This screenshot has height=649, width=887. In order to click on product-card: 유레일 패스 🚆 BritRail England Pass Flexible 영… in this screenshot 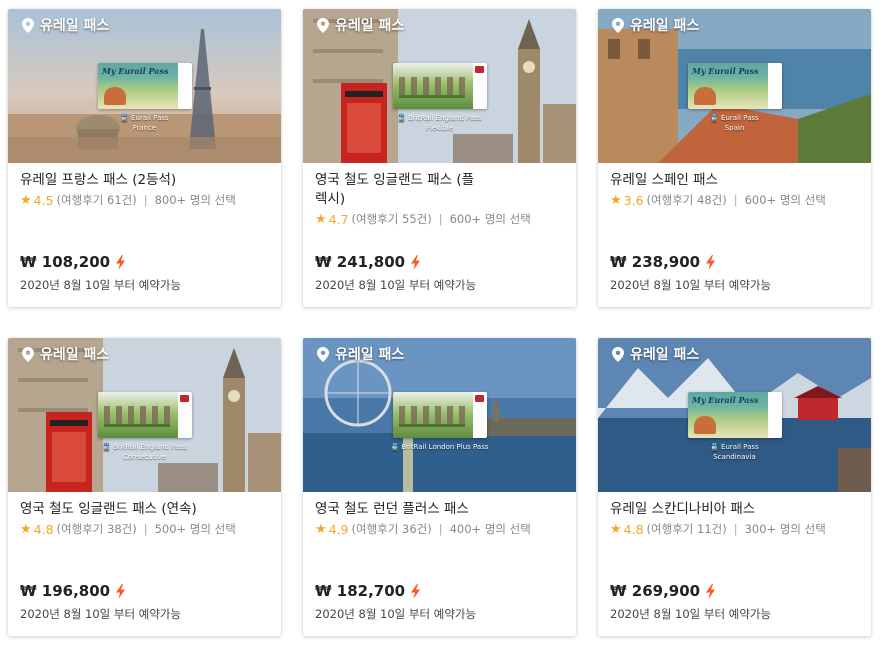, I will do `click(439, 158)`.